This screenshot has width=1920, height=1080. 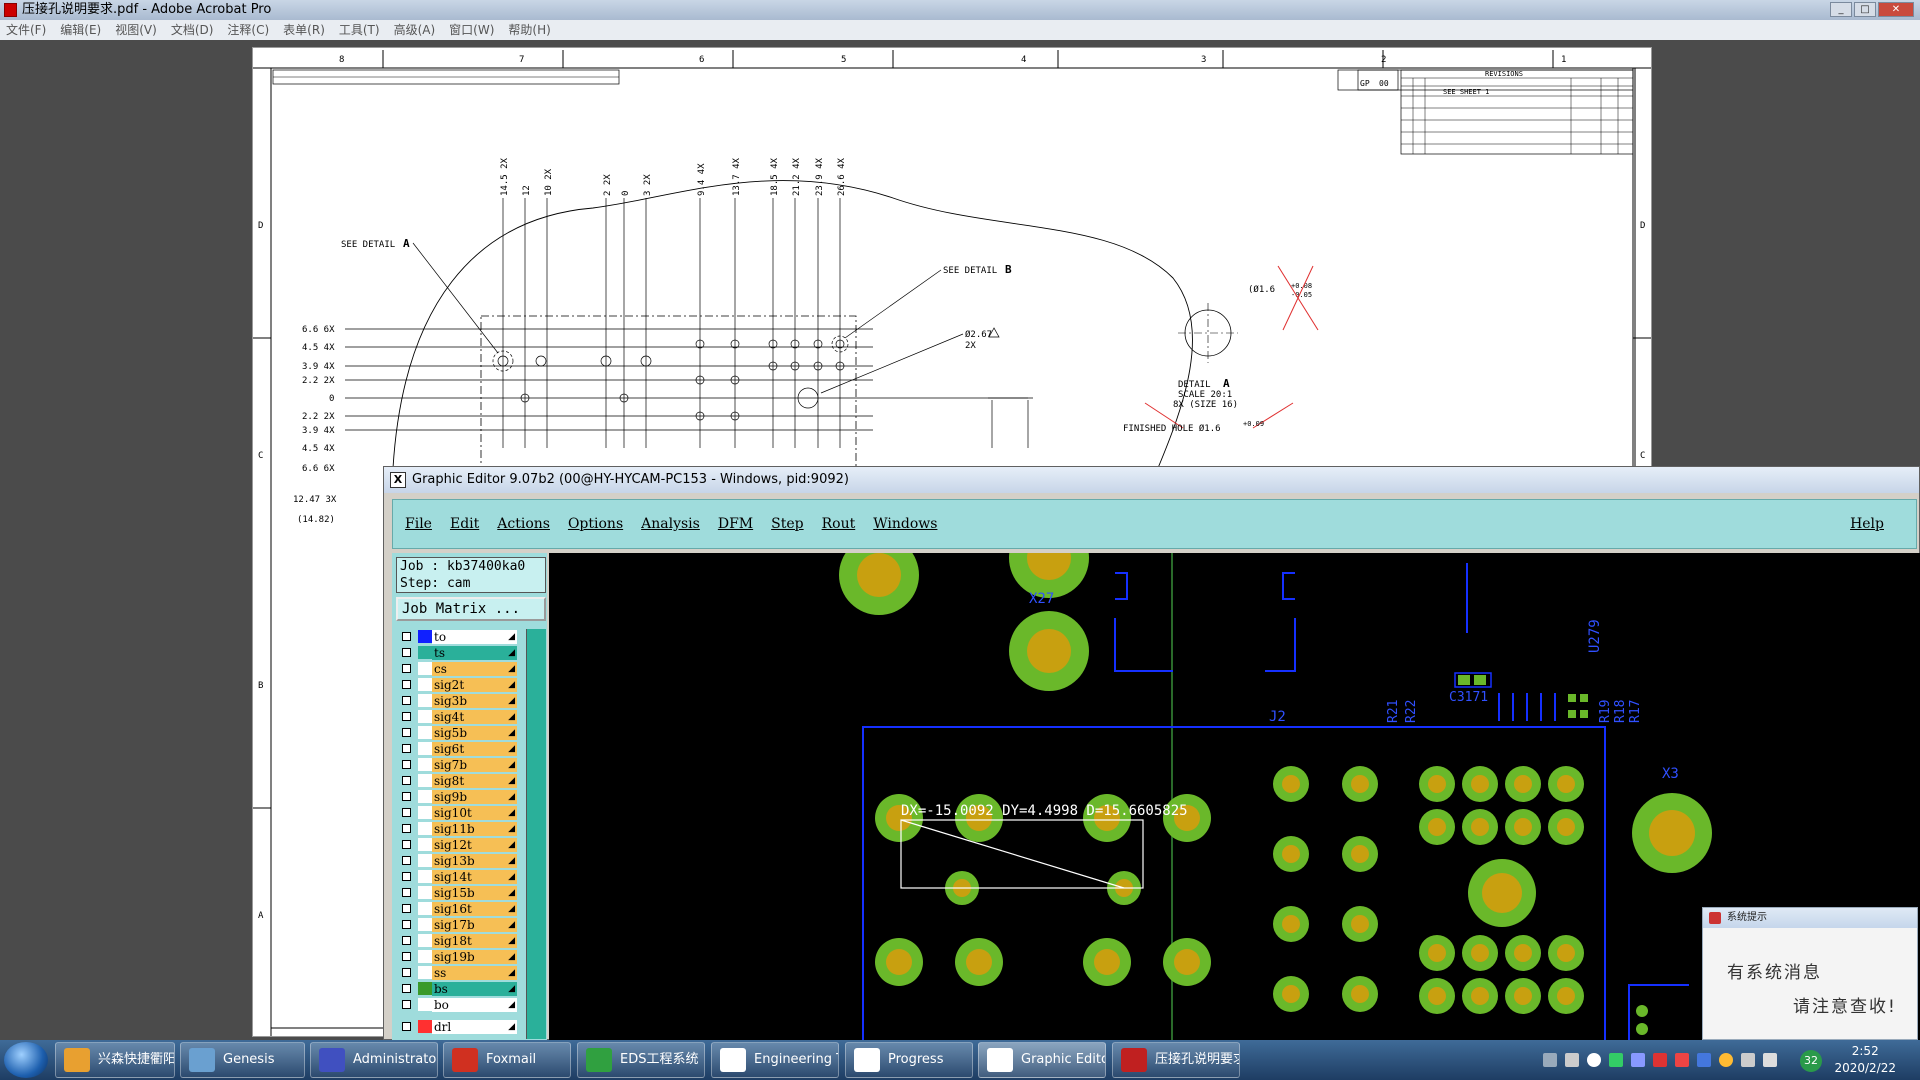 I want to click on layer-row: sig10t ◢, so click(x=460, y=813).